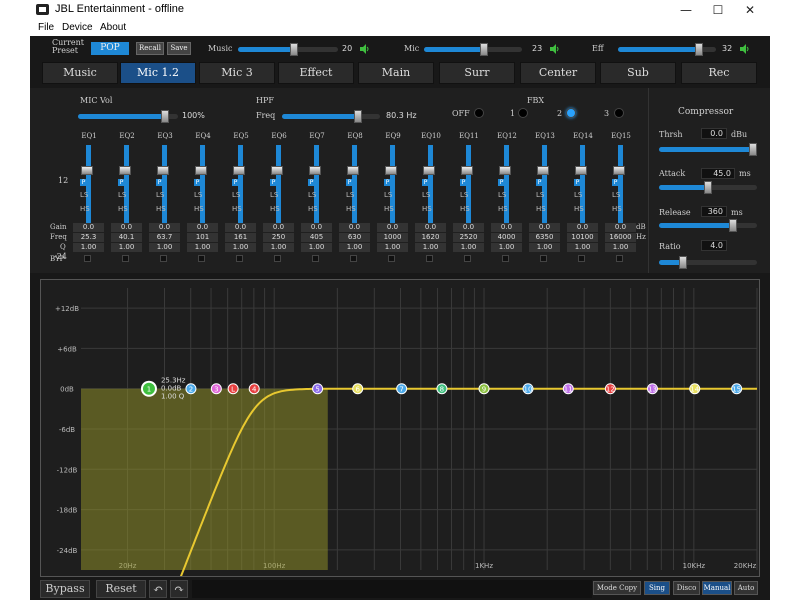 The image size is (800, 600). I want to click on tab-mic-1-2: Mic 1.2, so click(158, 73).